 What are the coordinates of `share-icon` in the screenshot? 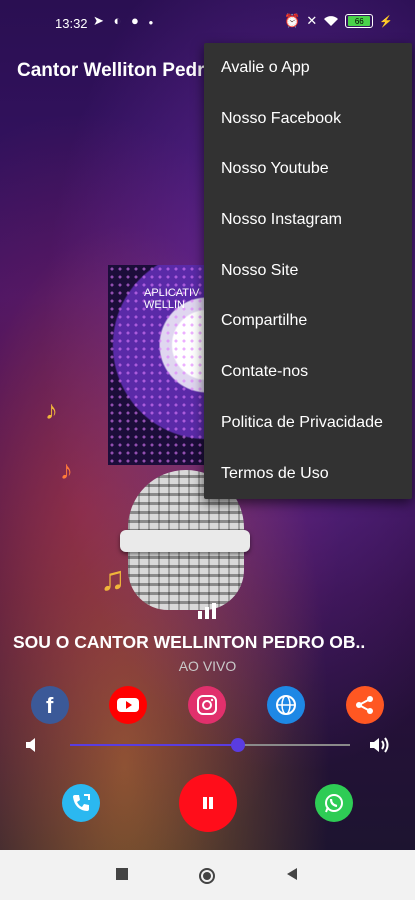 It's located at (364, 705).